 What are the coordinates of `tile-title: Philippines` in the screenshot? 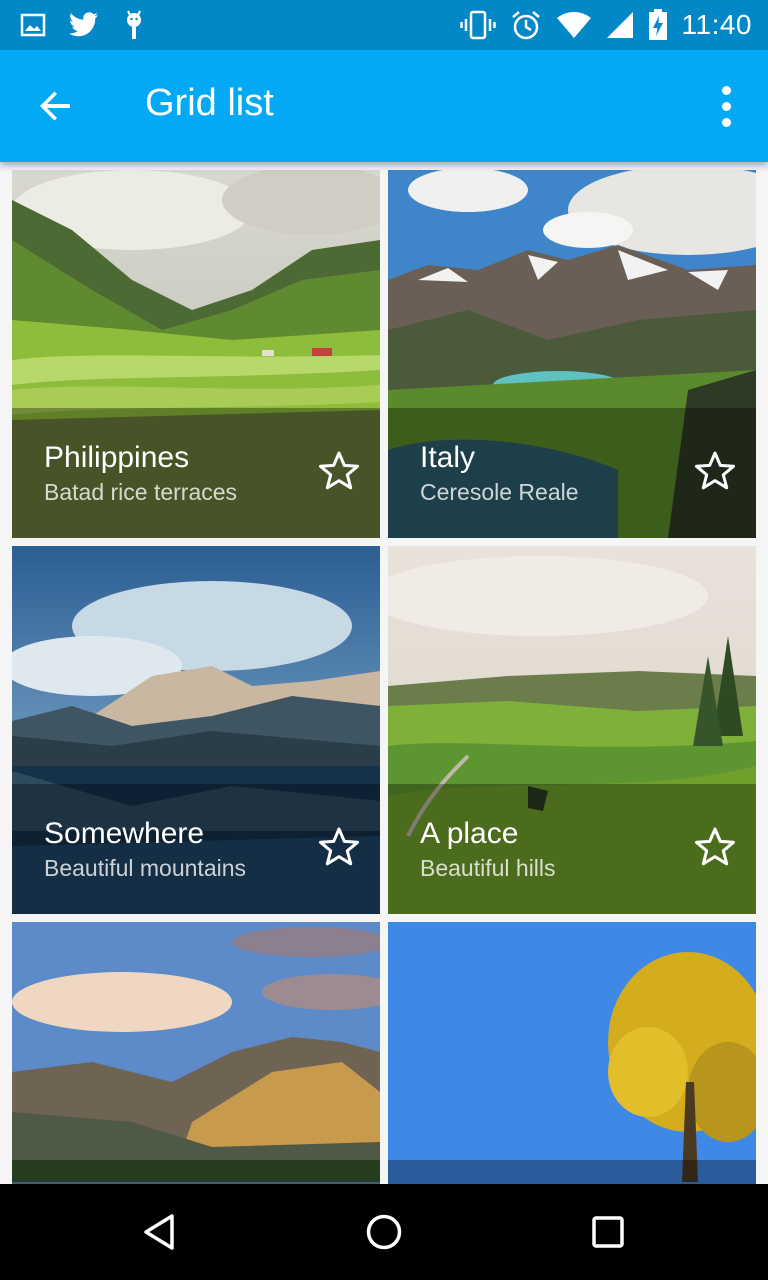 It's located at (117, 457).